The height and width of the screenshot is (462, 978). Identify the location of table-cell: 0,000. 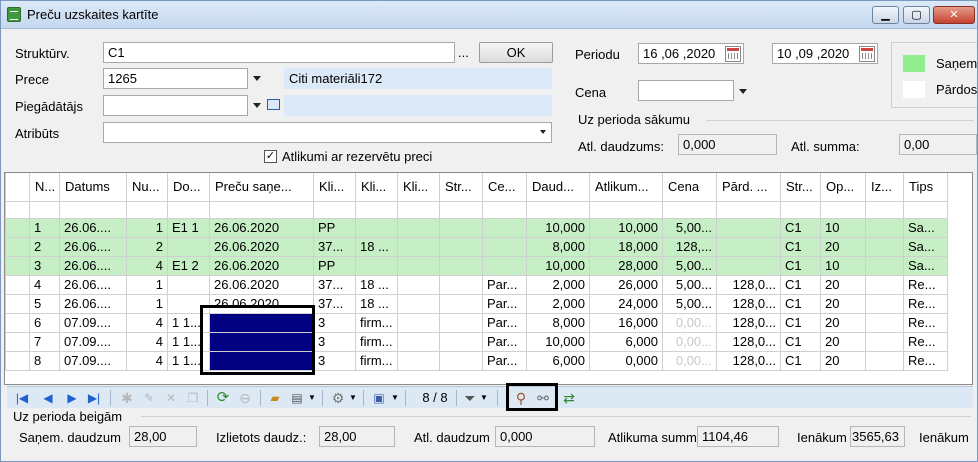
(626, 360).